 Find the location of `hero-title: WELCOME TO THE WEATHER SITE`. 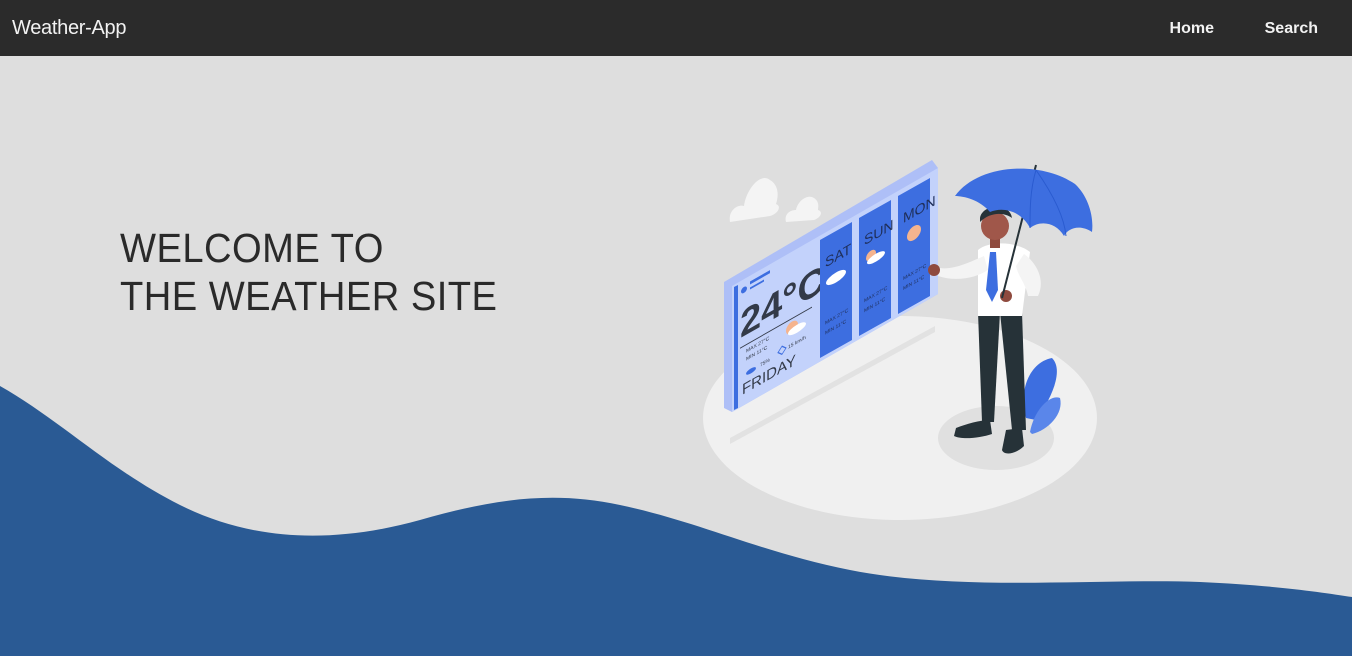

hero-title: WELCOME TO THE WEATHER SITE is located at coordinates (323, 272).